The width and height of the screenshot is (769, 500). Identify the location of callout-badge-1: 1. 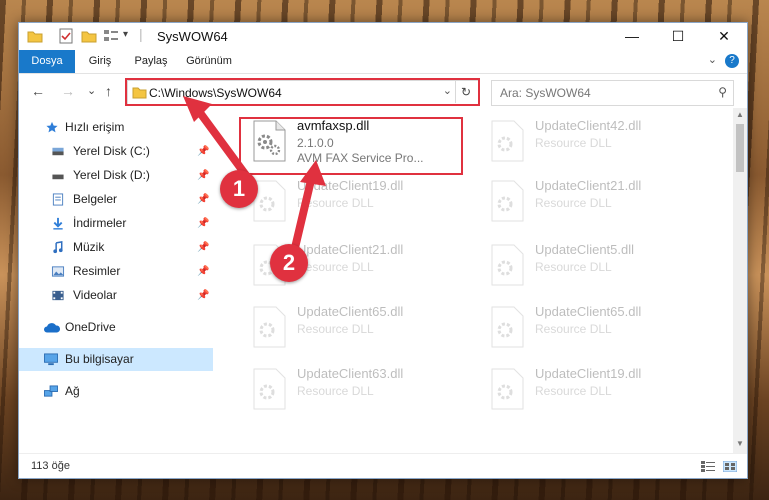
(239, 189).